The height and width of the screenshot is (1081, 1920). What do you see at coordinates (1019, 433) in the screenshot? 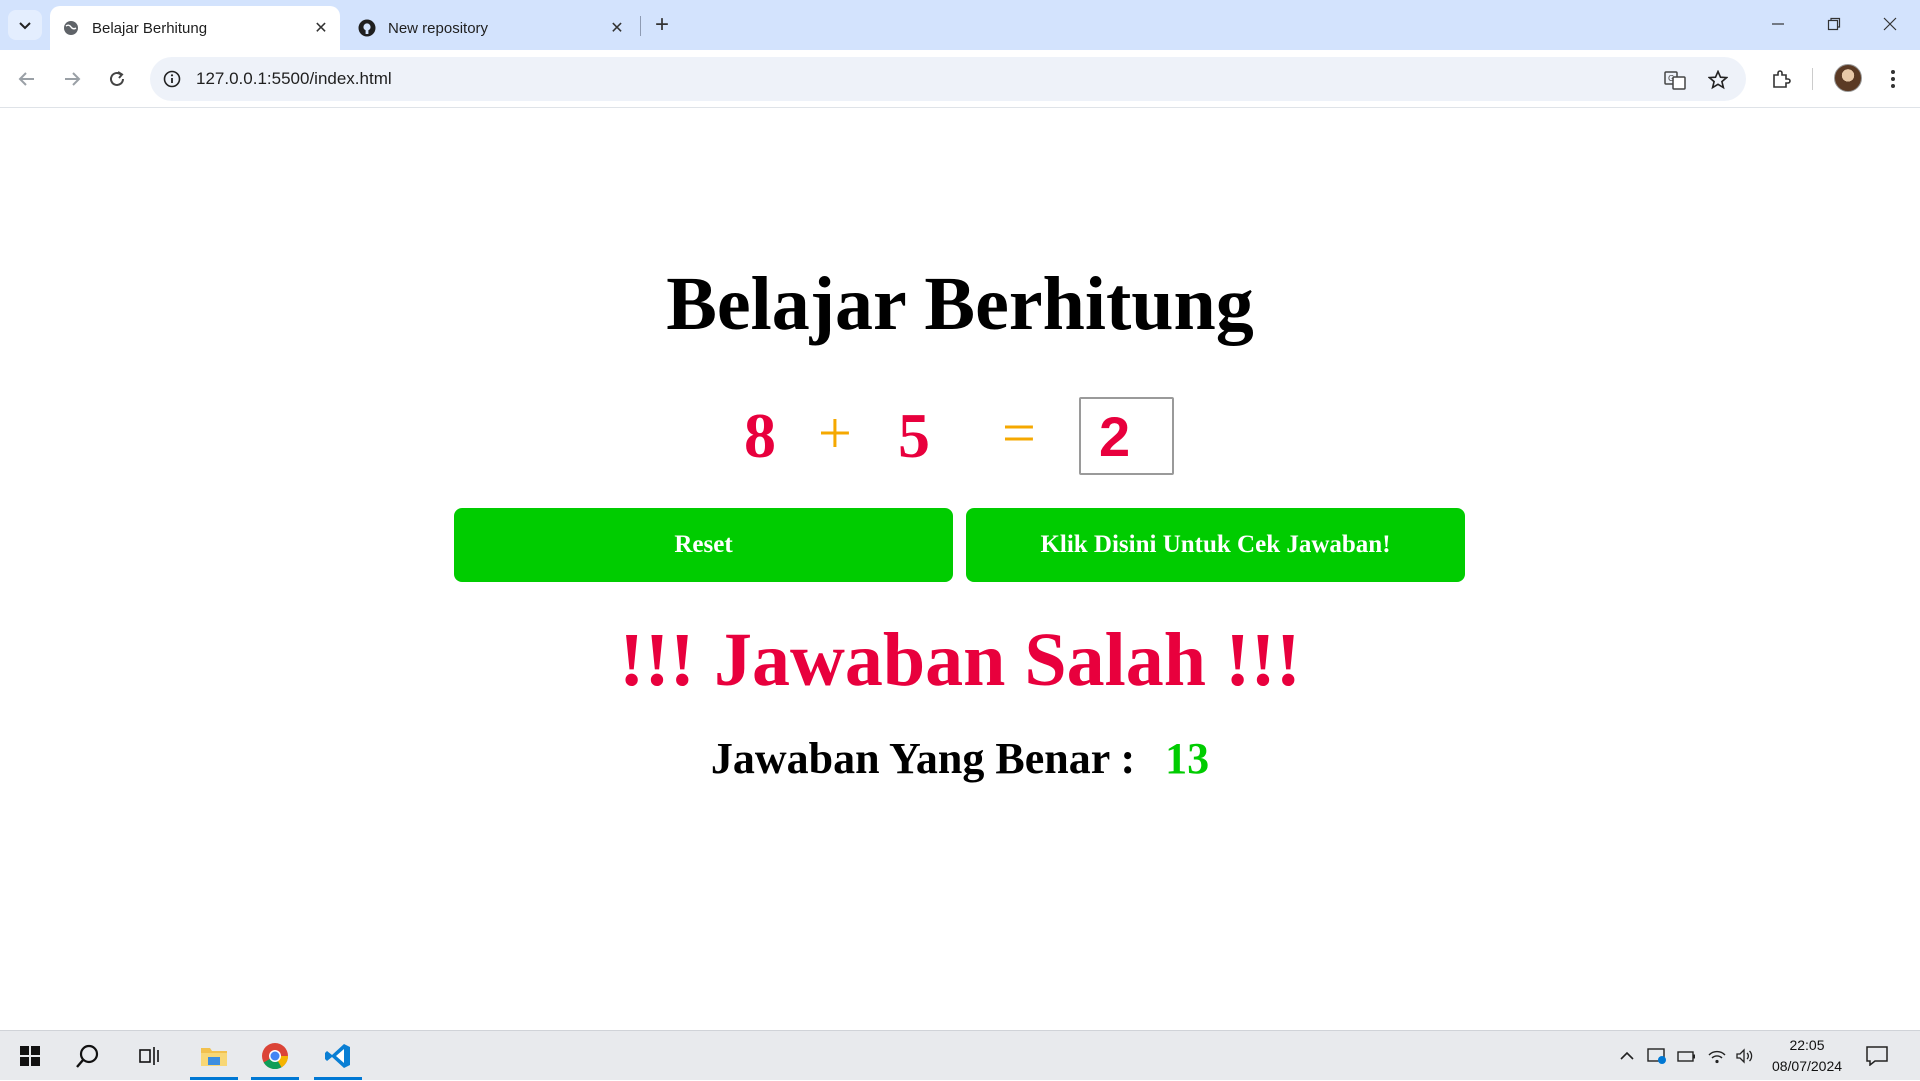
I see `equals-sign: =` at bounding box center [1019, 433].